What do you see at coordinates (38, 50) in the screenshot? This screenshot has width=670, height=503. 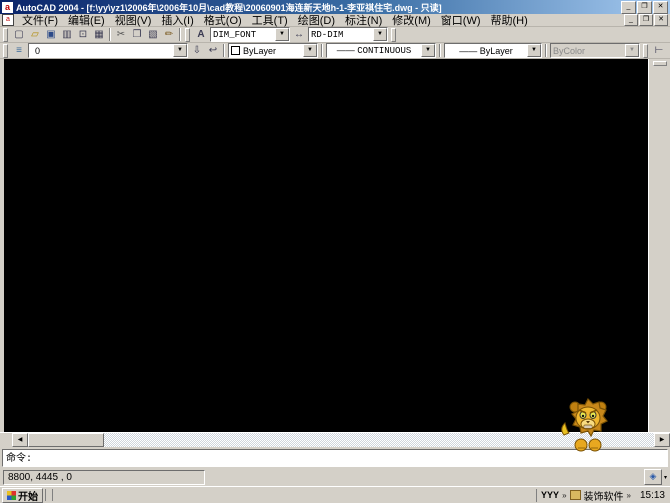 I see `current-layer-value: 0` at bounding box center [38, 50].